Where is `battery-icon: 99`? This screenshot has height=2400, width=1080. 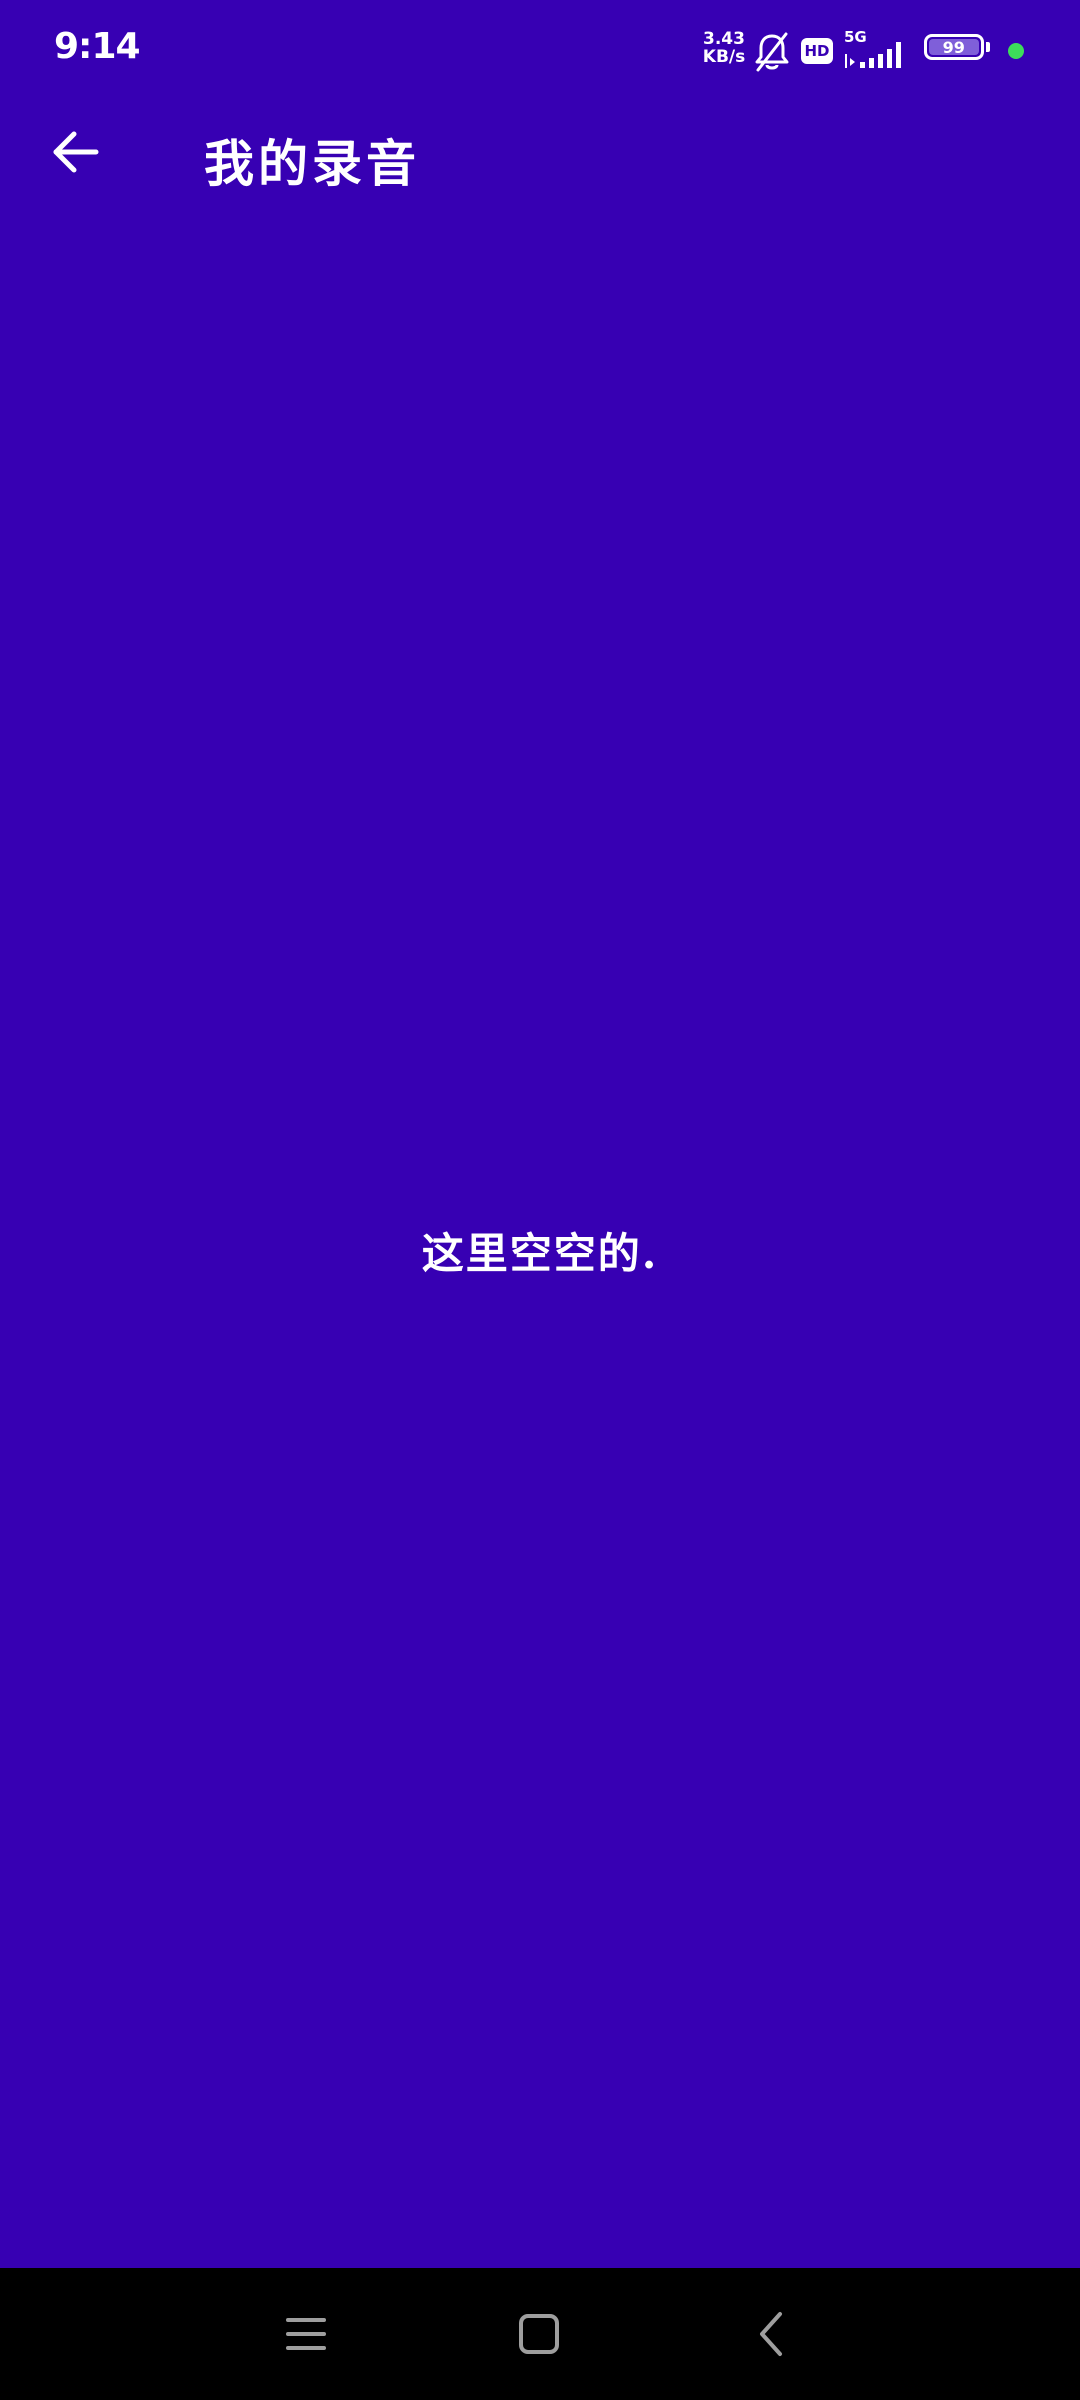 battery-icon: 99 is located at coordinates (958, 49).